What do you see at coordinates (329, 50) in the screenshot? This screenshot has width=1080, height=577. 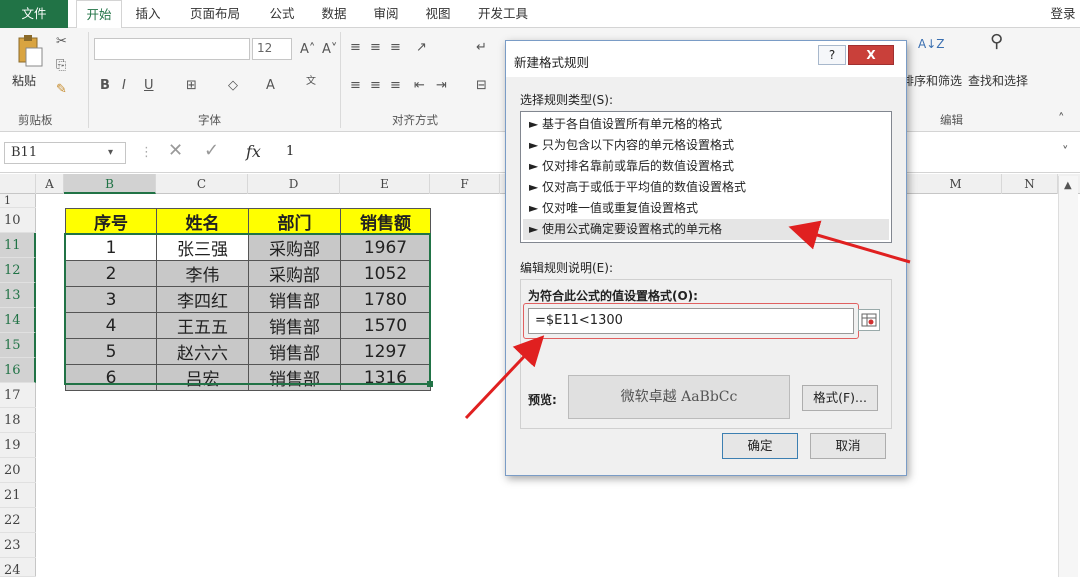 I see `decrease-font-icon: A˅` at bounding box center [329, 50].